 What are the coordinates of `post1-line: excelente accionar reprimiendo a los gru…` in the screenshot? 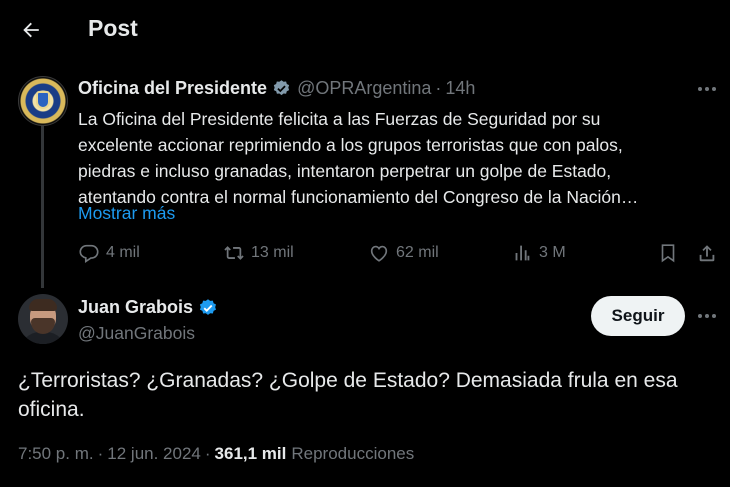 It's located at (350, 145).